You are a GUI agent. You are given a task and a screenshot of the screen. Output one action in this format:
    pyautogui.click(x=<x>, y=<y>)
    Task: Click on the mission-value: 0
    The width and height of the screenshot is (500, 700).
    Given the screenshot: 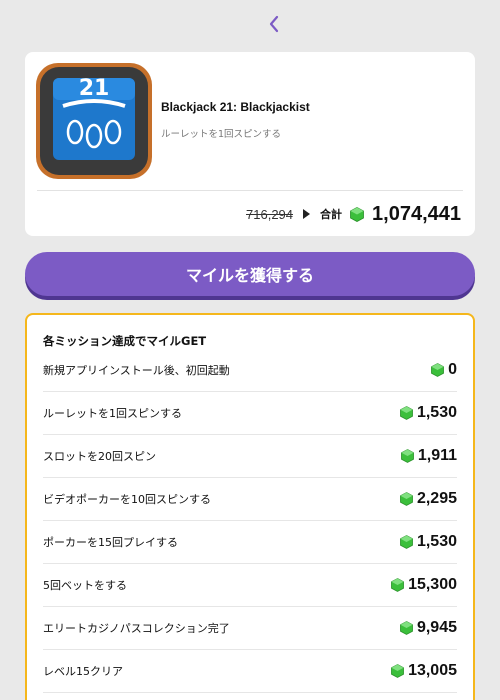 What is the action you would take?
    pyautogui.click(x=452, y=369)
    